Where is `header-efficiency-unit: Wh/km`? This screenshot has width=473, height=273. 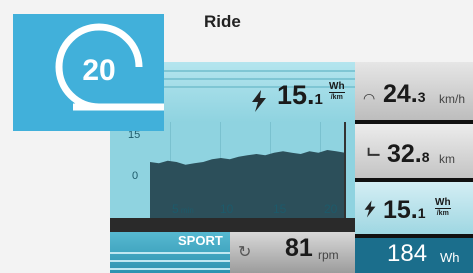 header-efficiency-unit: Wh/km is located at coordinates (337, 91).